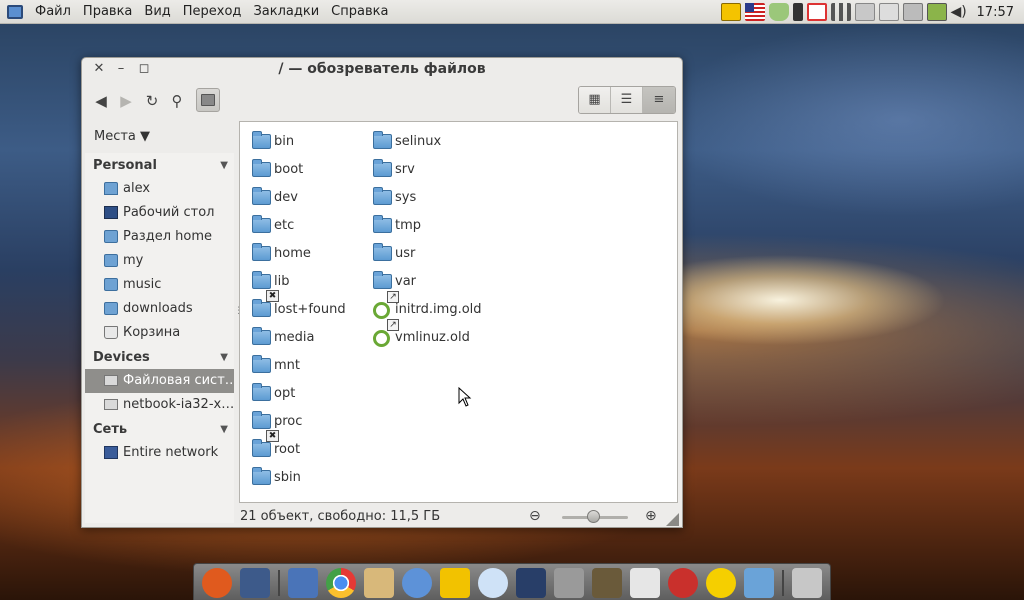 This screenshot has width=1024, height=600. Describe the element at coordinates (269, 198) in the screenshot. I see `file-item: dev` at that location.